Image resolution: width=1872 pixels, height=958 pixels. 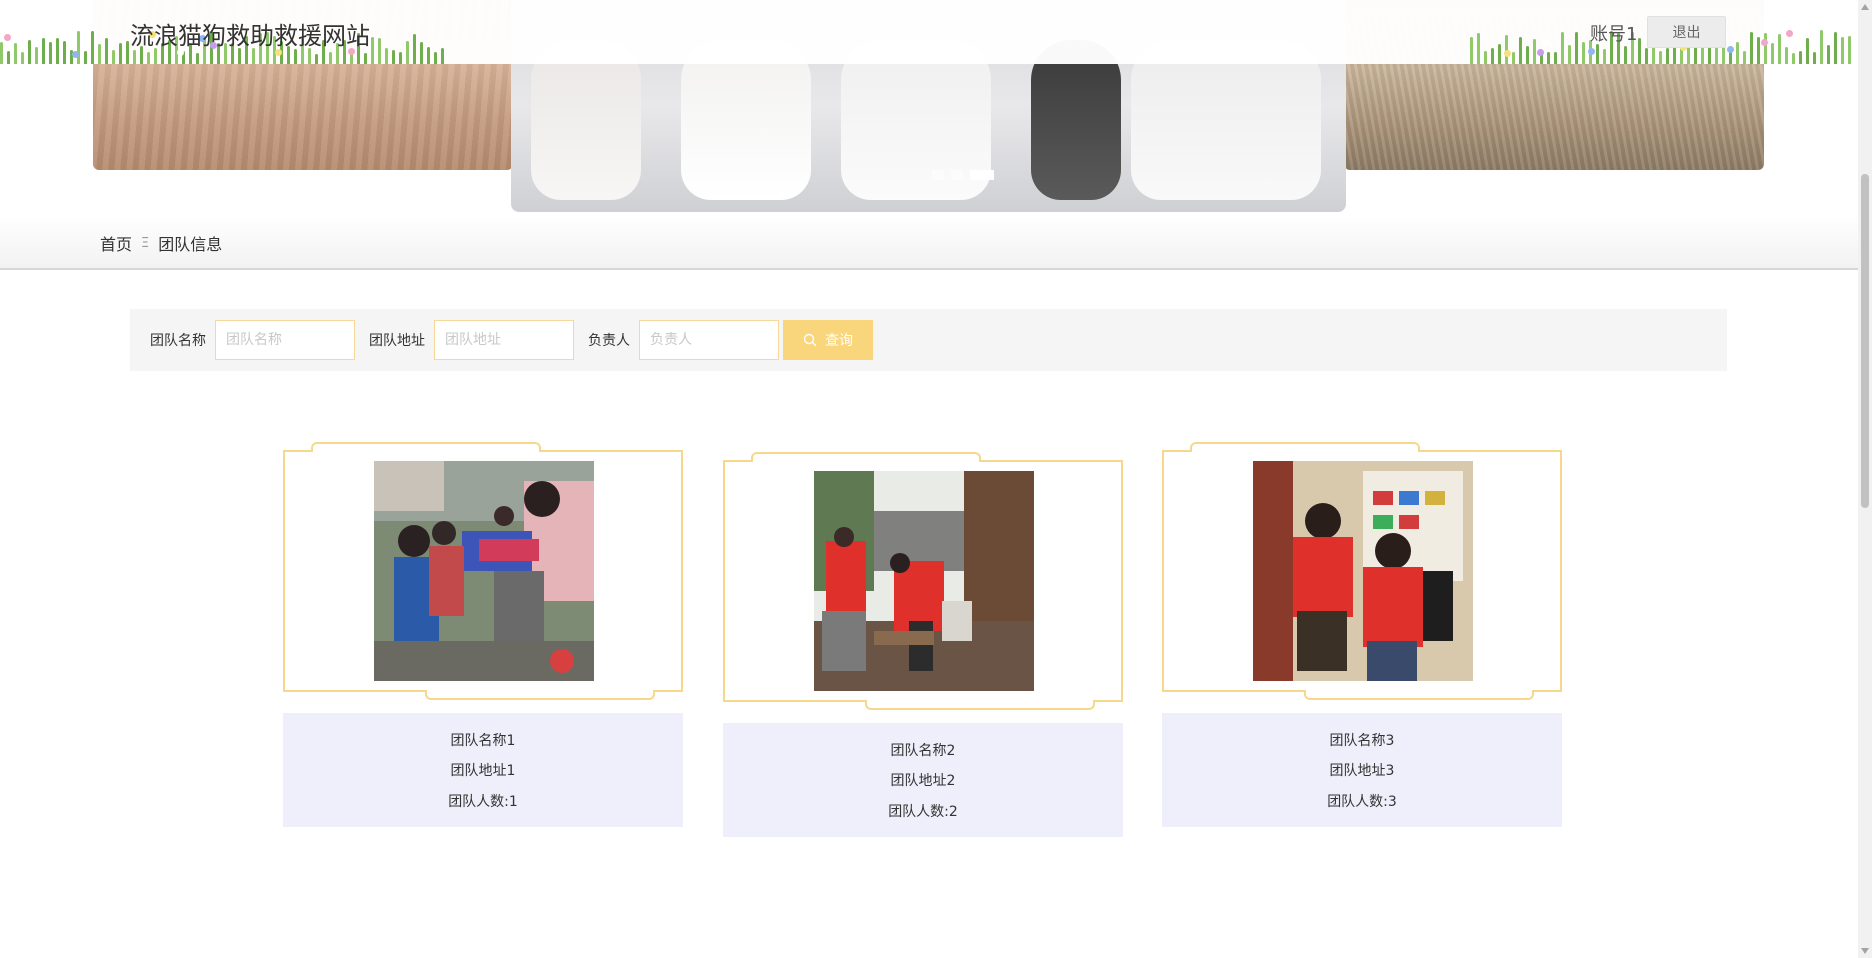 I want to click on team-name: 团队名称2, so click(x=923, y=750).